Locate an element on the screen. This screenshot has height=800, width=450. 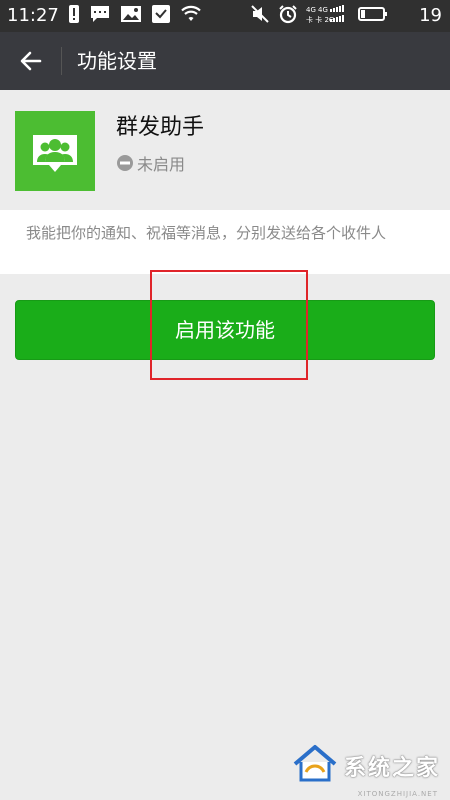
status-label: 未启用 is located at coordinates (161, 164).